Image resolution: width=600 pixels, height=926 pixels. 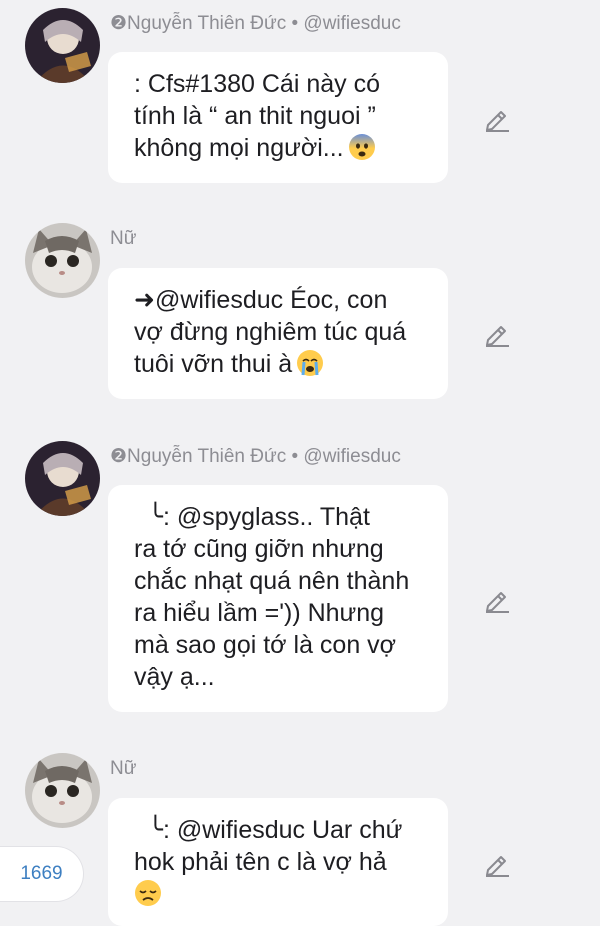 What do you see at coordinates (361, 147) in the screenshot?
I see `fearful-face-emoji` at bounding box center [361, 147].